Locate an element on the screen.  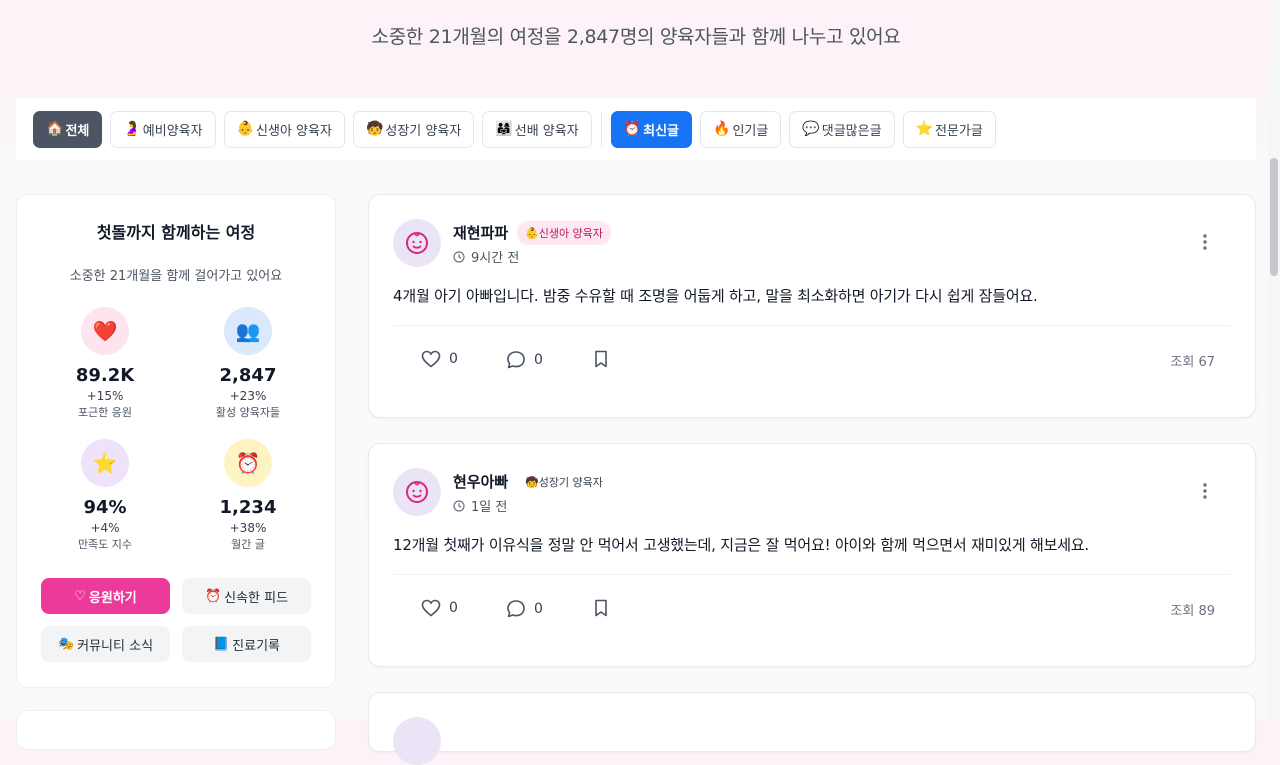
sort-label: 최신글 is located at coordinates (661, 131).